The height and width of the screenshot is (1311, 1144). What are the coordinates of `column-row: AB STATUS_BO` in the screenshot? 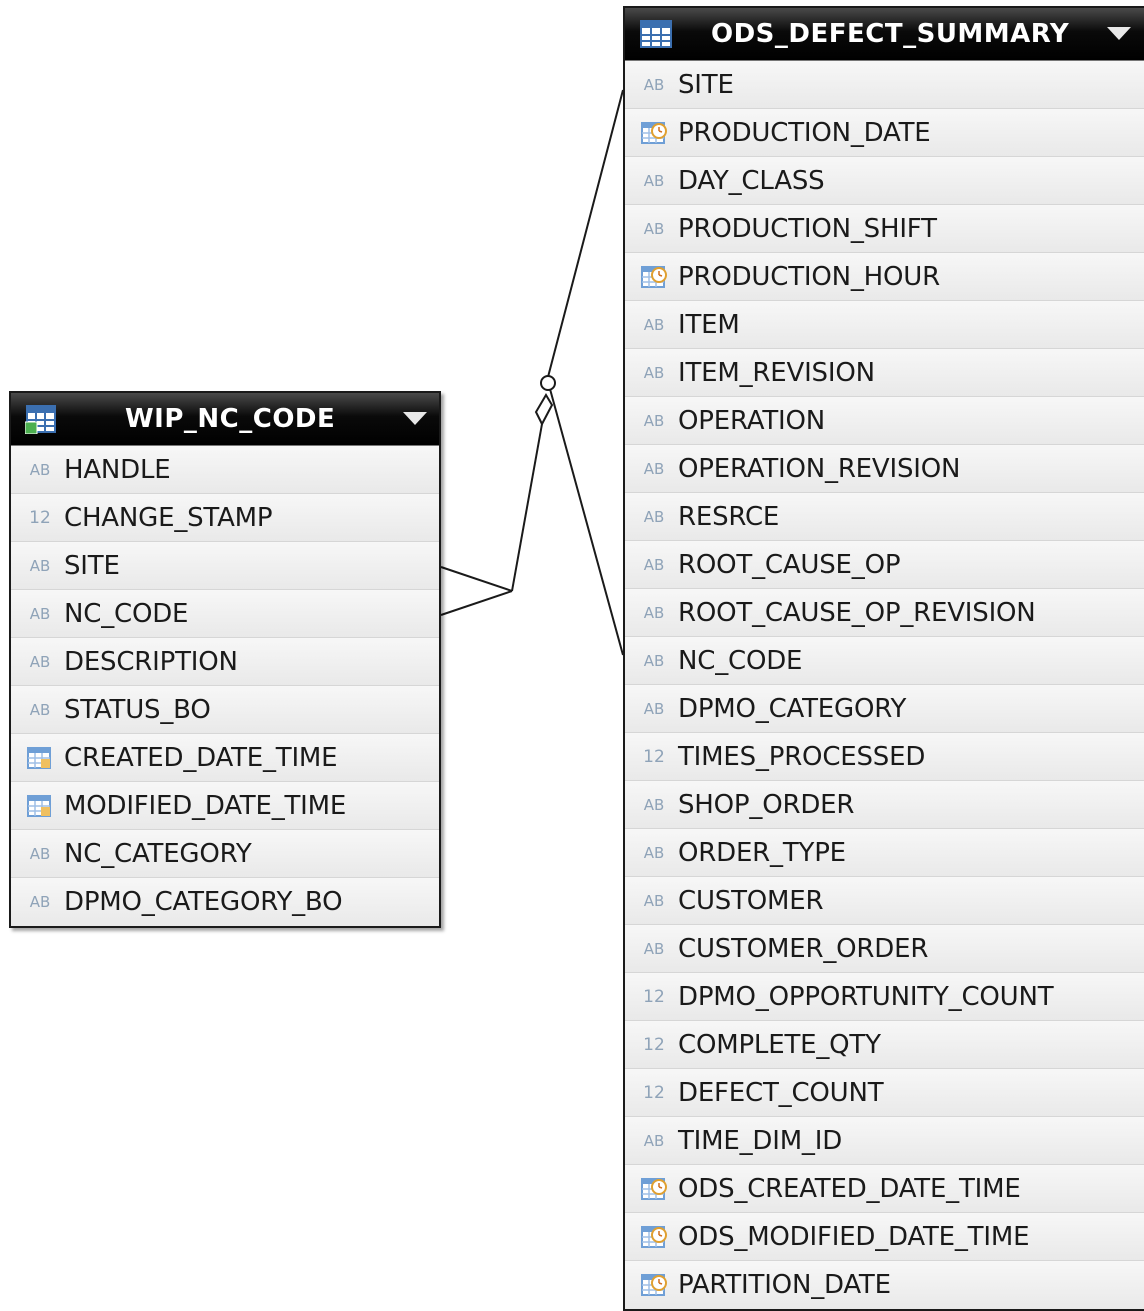 It's located at (225, 710).